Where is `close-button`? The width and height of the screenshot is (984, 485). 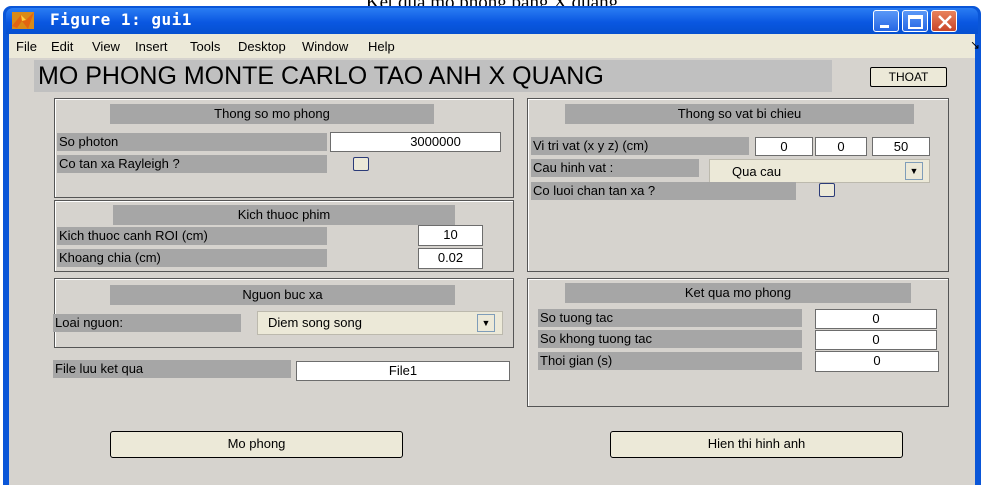
close-button is located at coordinates (944, 21).